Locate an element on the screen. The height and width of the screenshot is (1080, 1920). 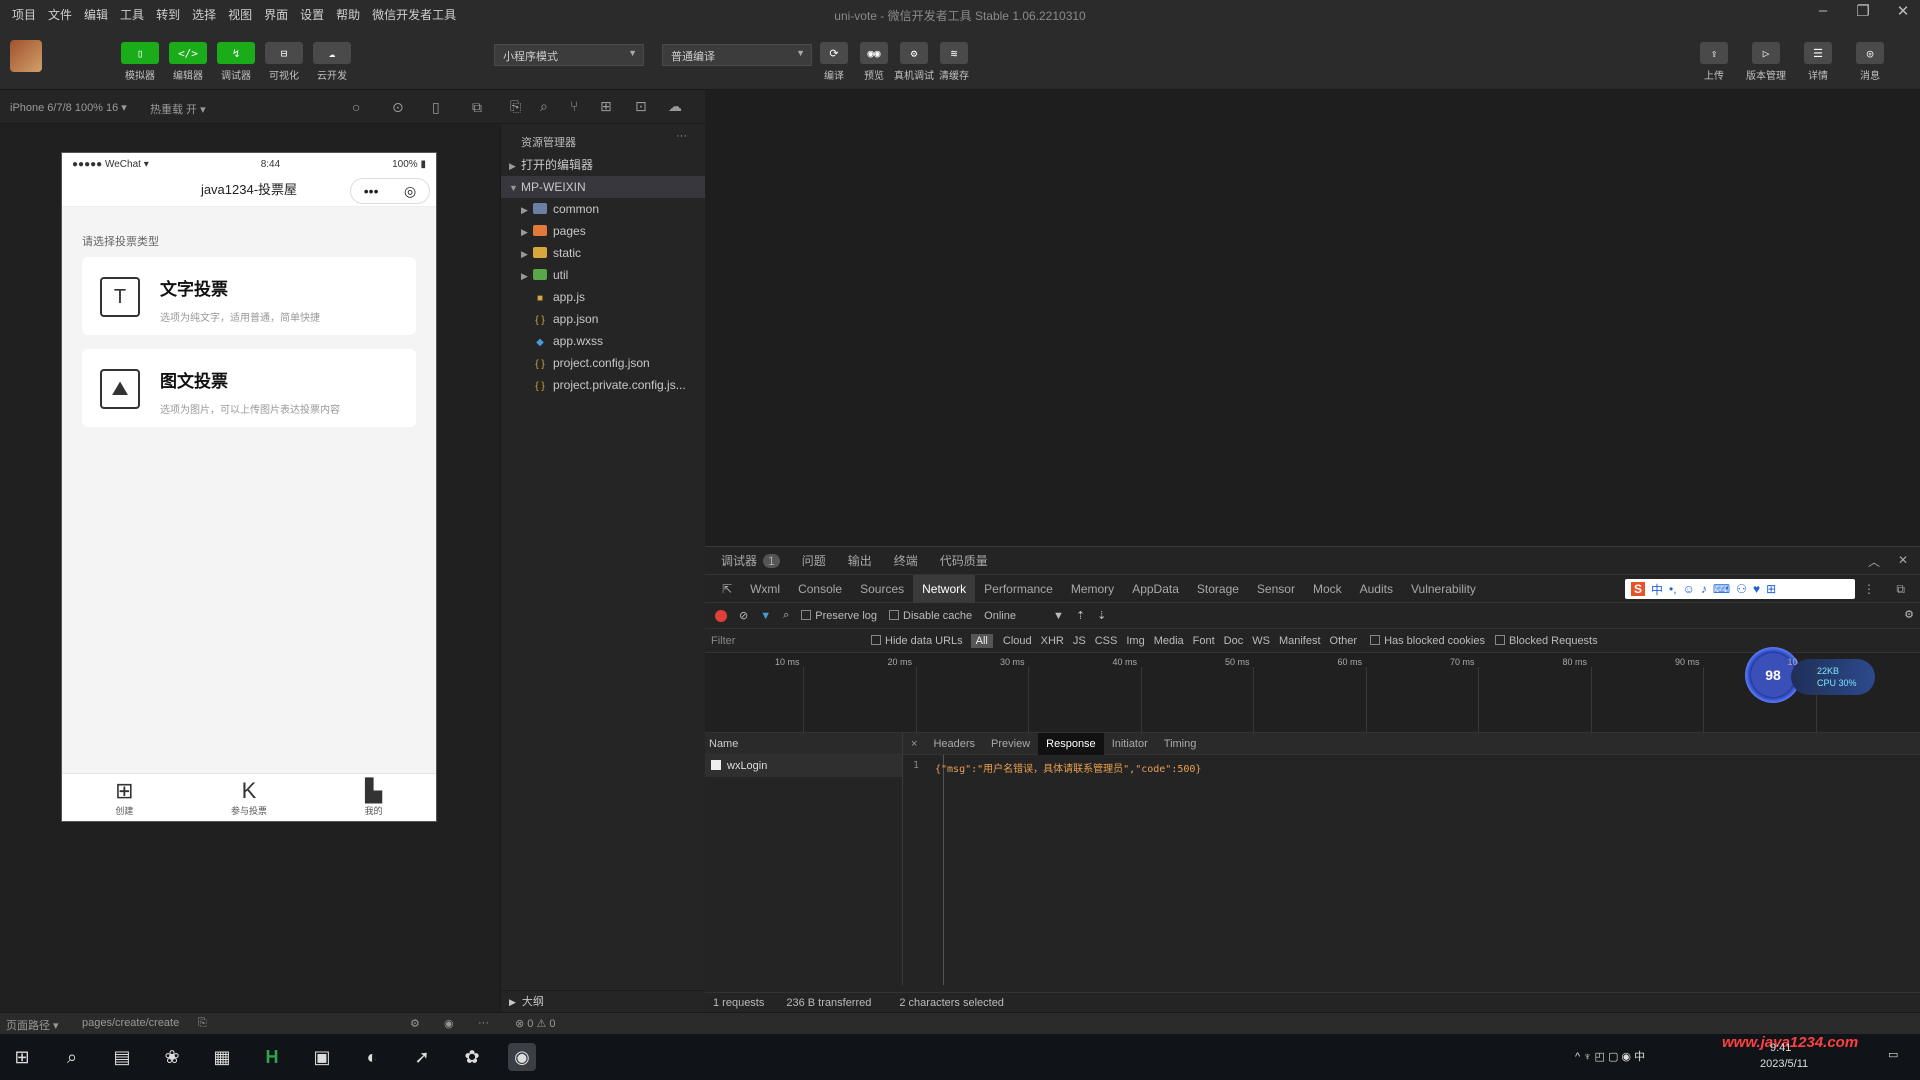
branch-icon: ⑂ is located at coordinates (574, 106).